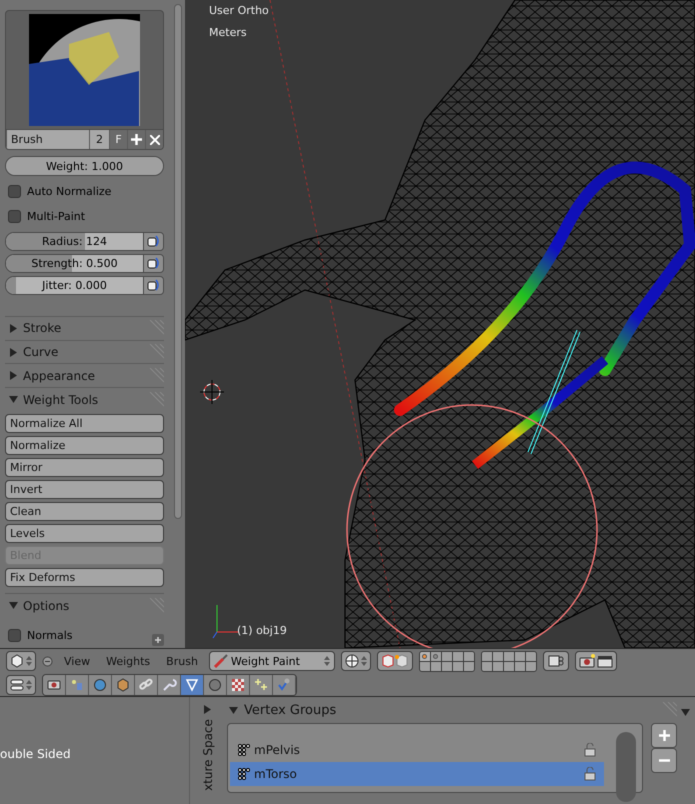 This screenshot has height=804, width=695. Describe the element at coordinates (84, 375) in the screenshot. I see `panel-header: Appearance` at that location.